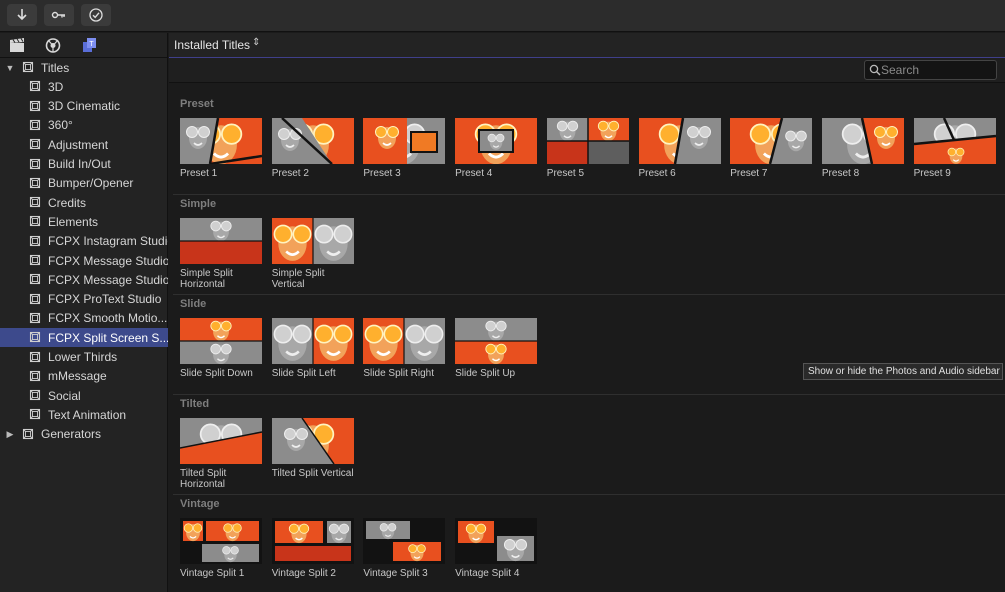 This screenshot has width=1005, height=592. I want to click on tree-item-label: 360°, so click(60, 125).